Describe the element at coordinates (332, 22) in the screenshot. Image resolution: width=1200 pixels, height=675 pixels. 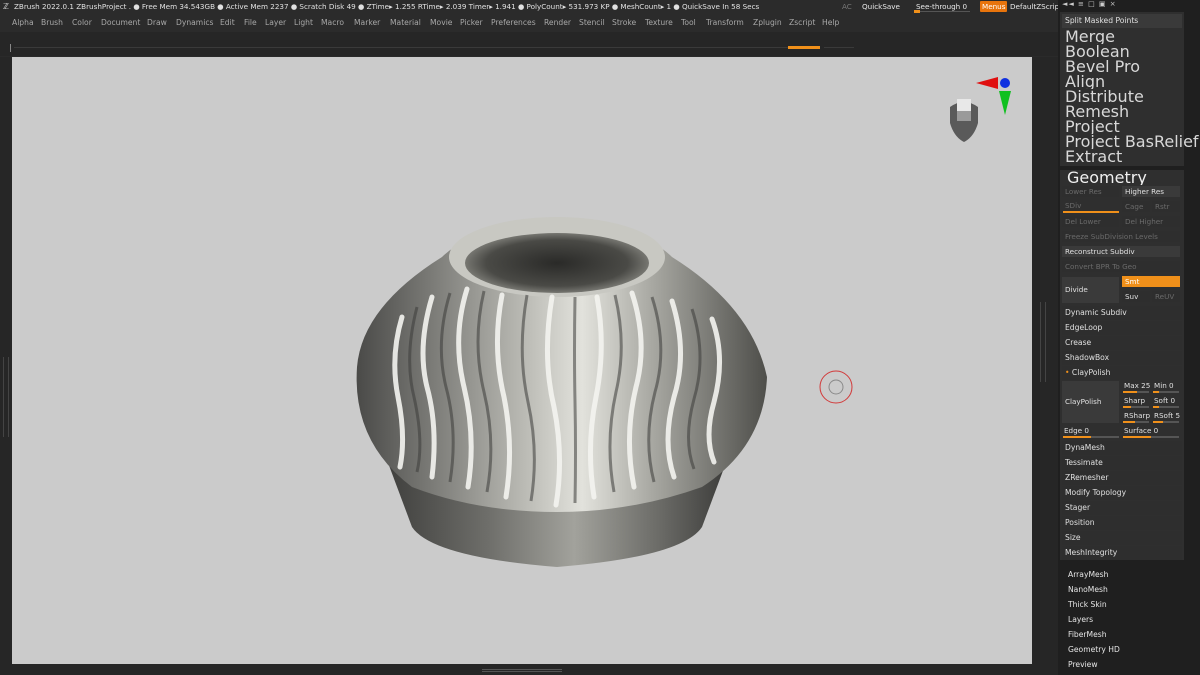
I see `menu-macro: Macro` at that location.